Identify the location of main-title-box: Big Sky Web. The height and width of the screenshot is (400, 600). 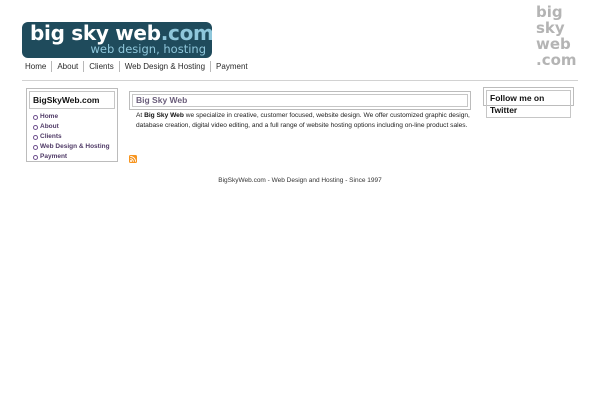
(300, 100).